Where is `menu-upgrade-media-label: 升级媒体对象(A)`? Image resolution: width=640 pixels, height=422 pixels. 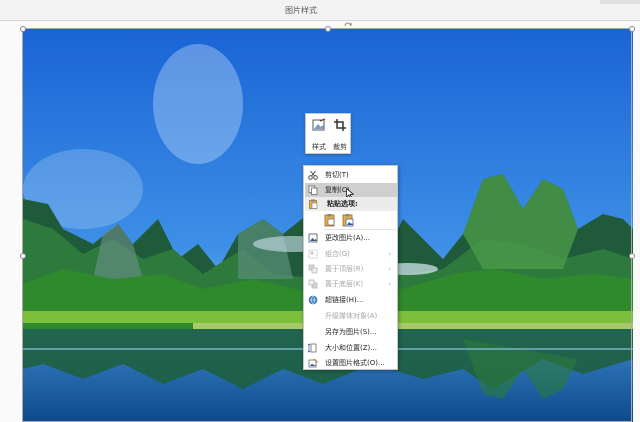 menu-upgrade-media-label: 升级媒体对象(A) is located at coordinates (351, 316).